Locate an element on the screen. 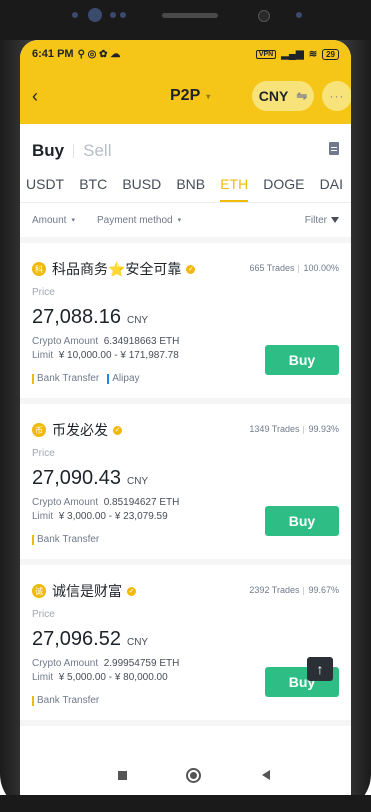 This screenshot has width=371, height=812. trade-stats: 665 Trades 100.00% is located at coordinates (294, 268).